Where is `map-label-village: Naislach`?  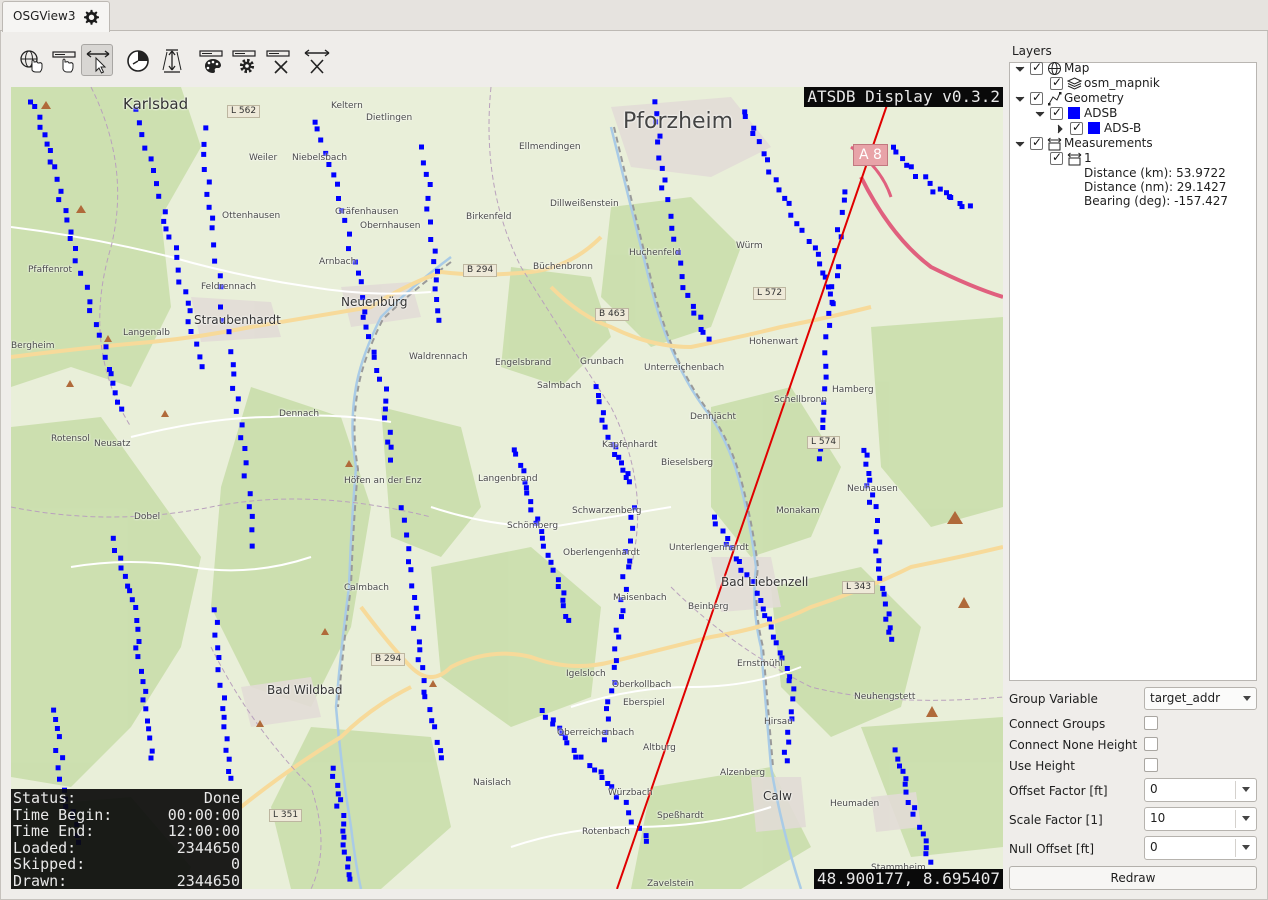
map-label-village: Naislach is located at coordinates (492, 783).